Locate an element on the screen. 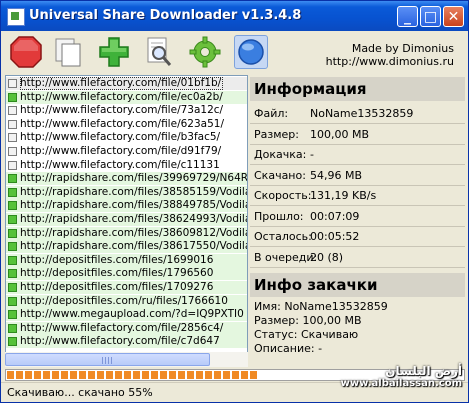 The image size is (469, 403). download-info-line: Имя: NoName13532859 is located at coordinates (321, 306).